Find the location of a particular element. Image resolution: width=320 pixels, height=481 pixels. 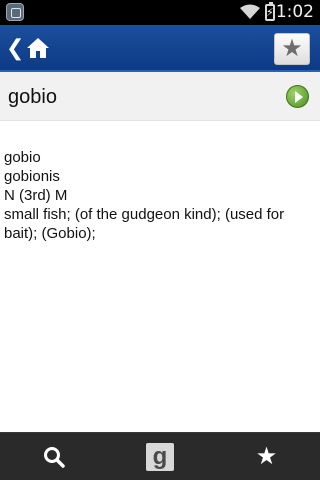

star-icon: ★ is located at coordinates (292, 48).